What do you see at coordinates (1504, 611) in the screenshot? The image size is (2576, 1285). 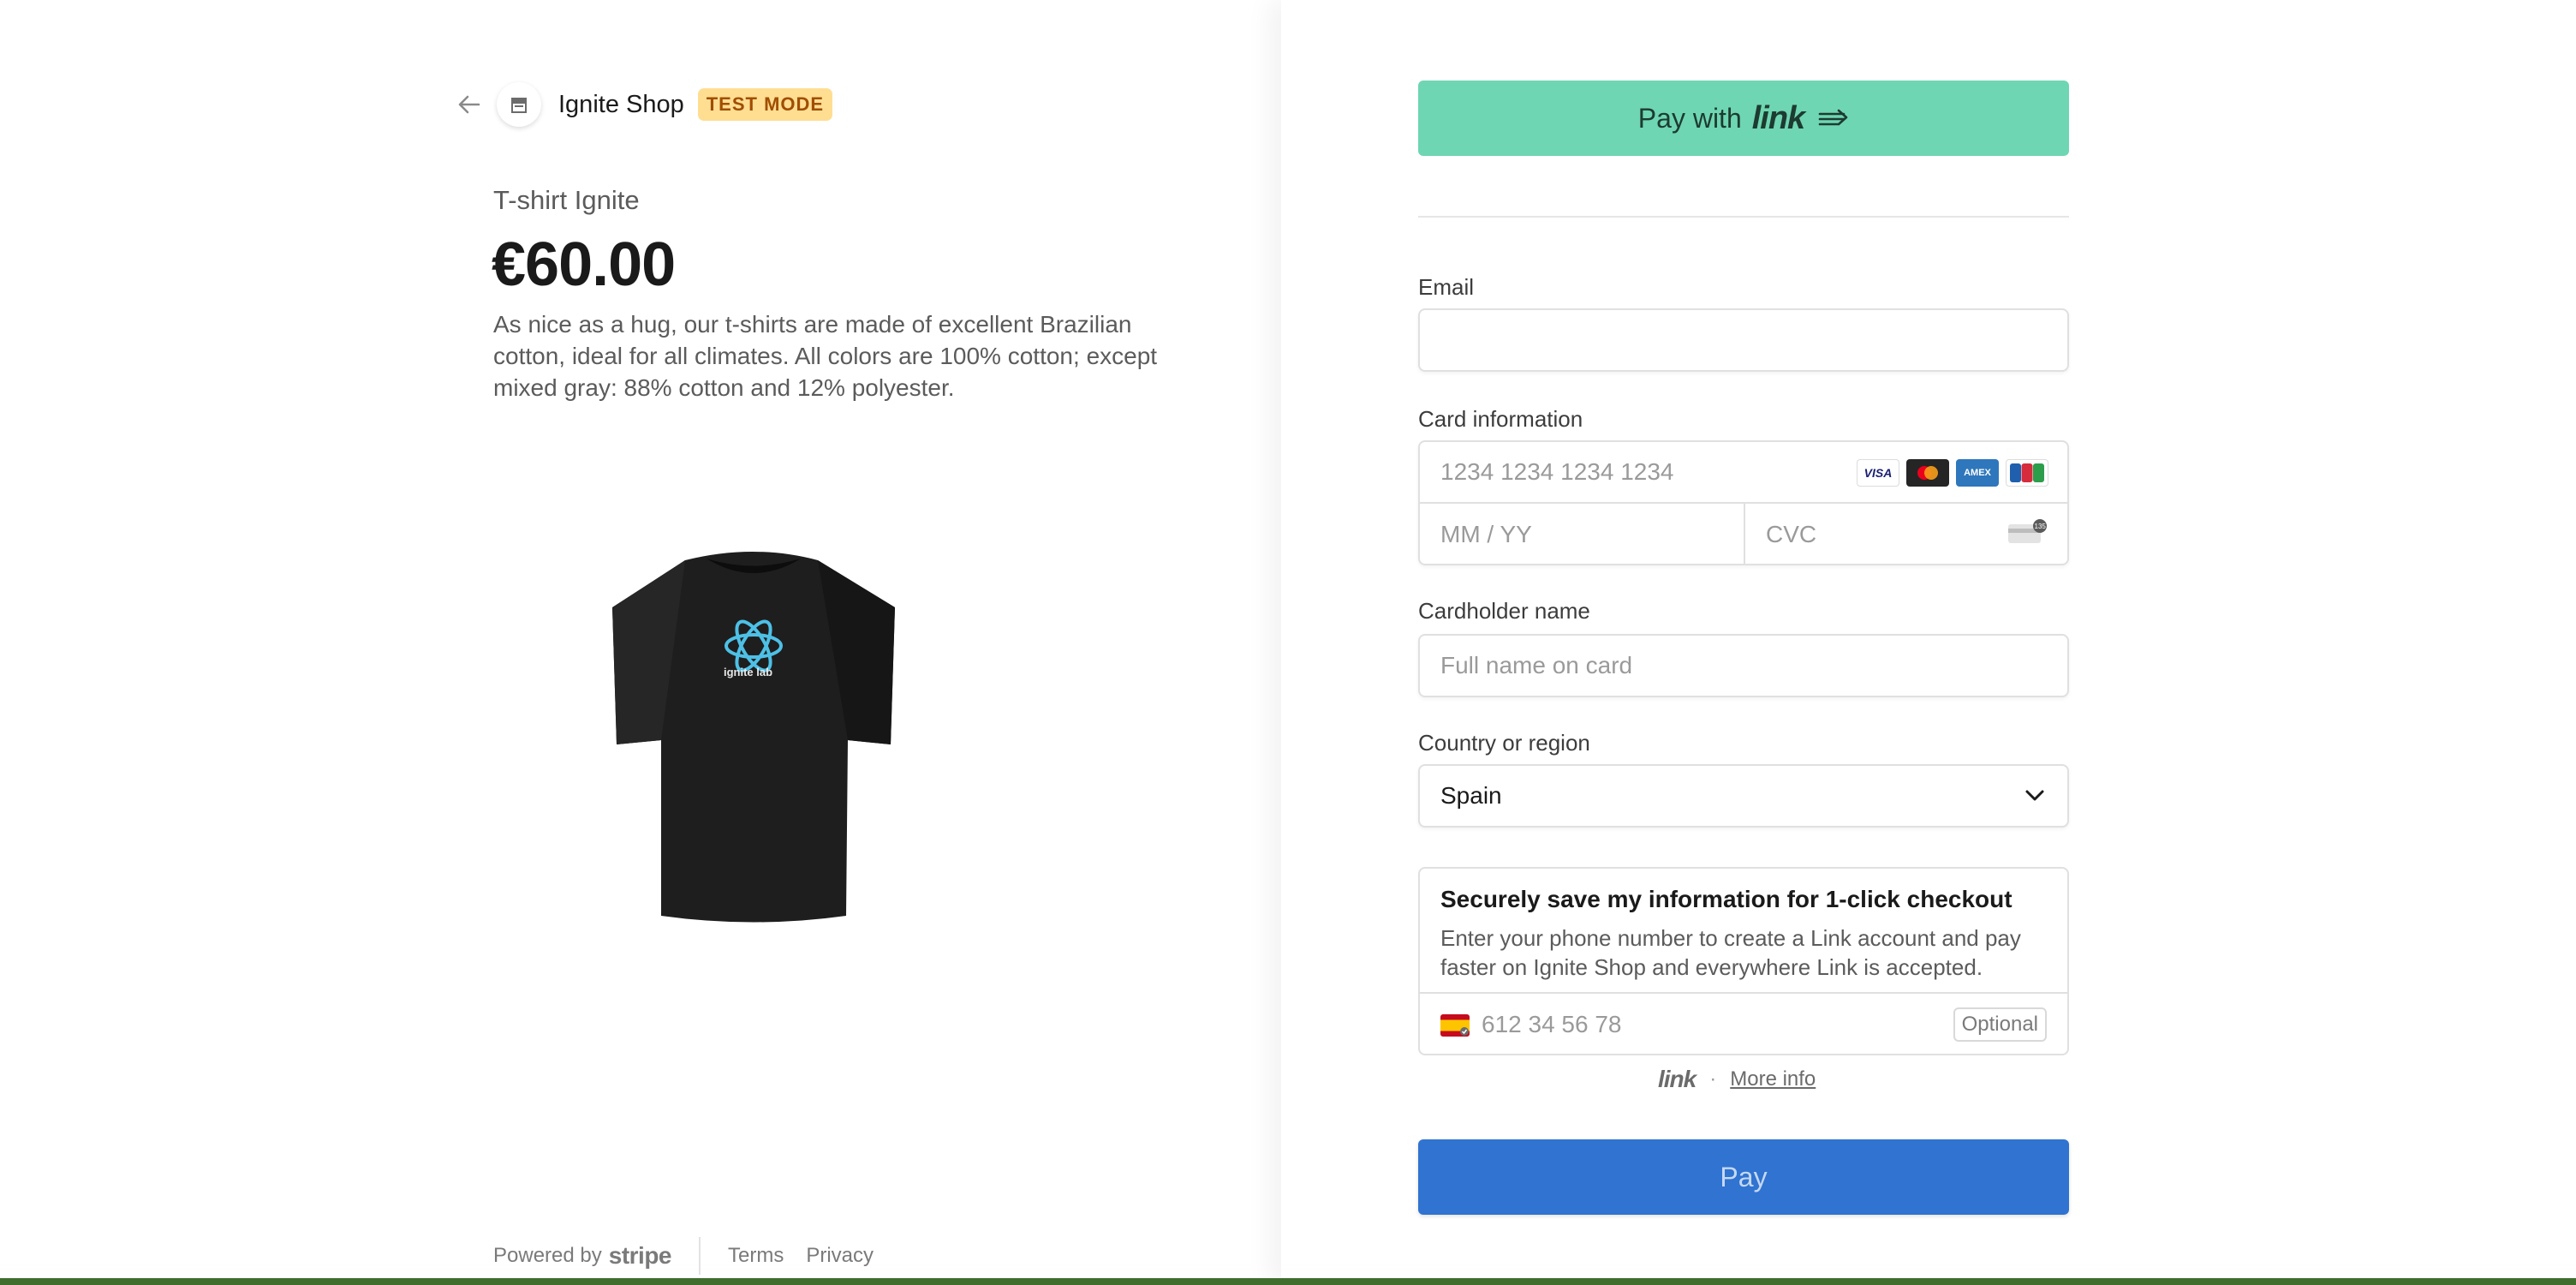 I see `cardholder-label: Cardholder name` at bounding box center [1504, 611].